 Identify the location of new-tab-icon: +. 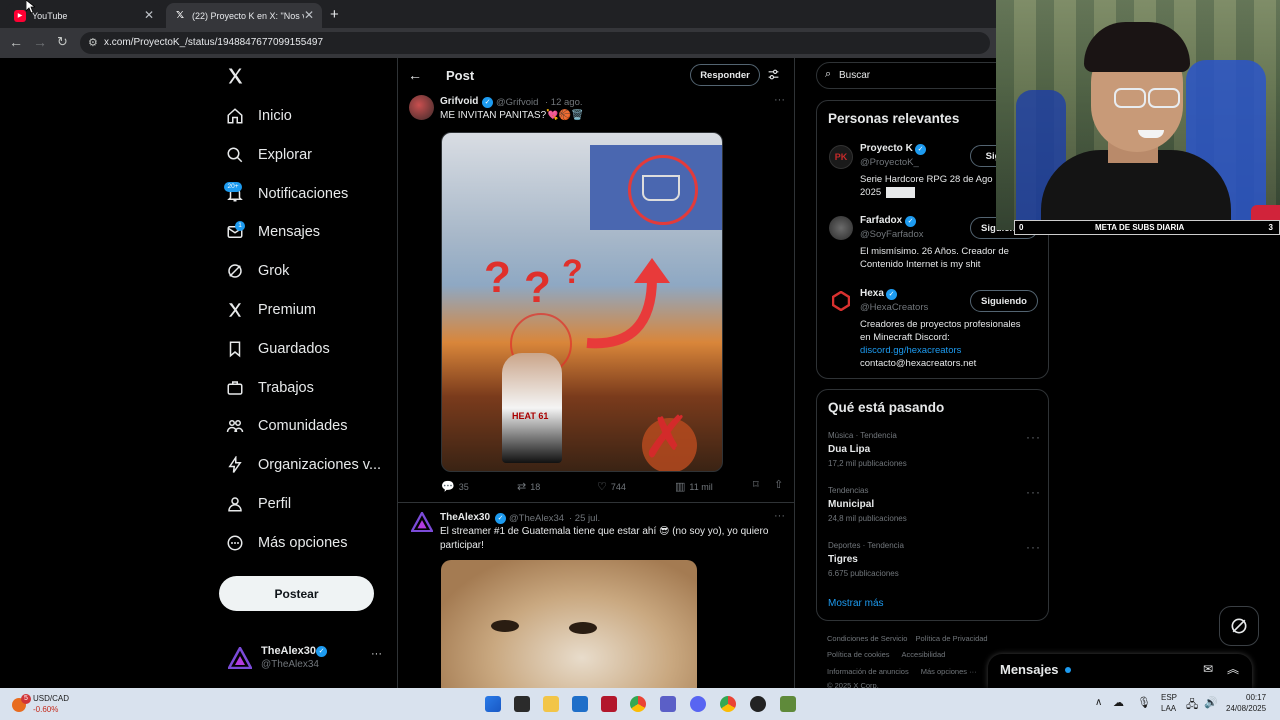
(334, 14).